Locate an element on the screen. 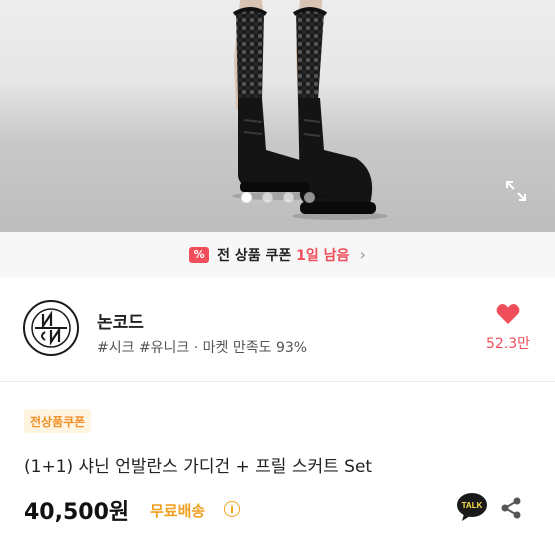  expand-icon is located at coordinates (516, 191).